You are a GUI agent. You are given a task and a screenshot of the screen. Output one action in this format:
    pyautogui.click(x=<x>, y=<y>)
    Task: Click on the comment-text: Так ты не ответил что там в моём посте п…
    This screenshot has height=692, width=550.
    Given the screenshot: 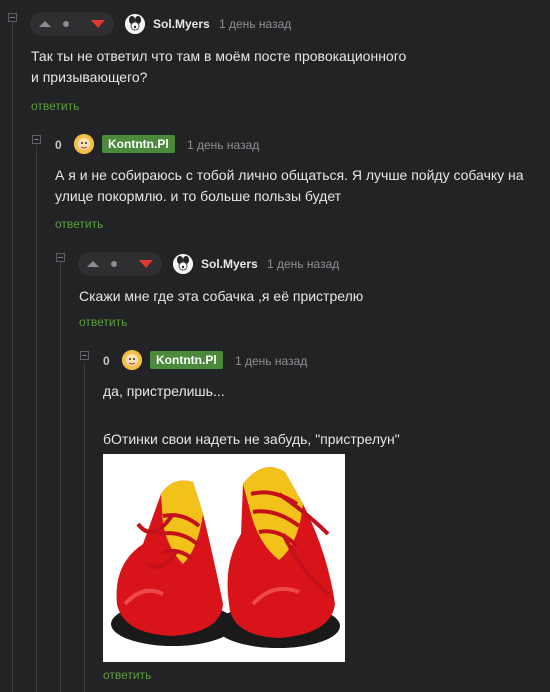 What is the action you would take?
    pyautogui.click(x=219, y=66)
    